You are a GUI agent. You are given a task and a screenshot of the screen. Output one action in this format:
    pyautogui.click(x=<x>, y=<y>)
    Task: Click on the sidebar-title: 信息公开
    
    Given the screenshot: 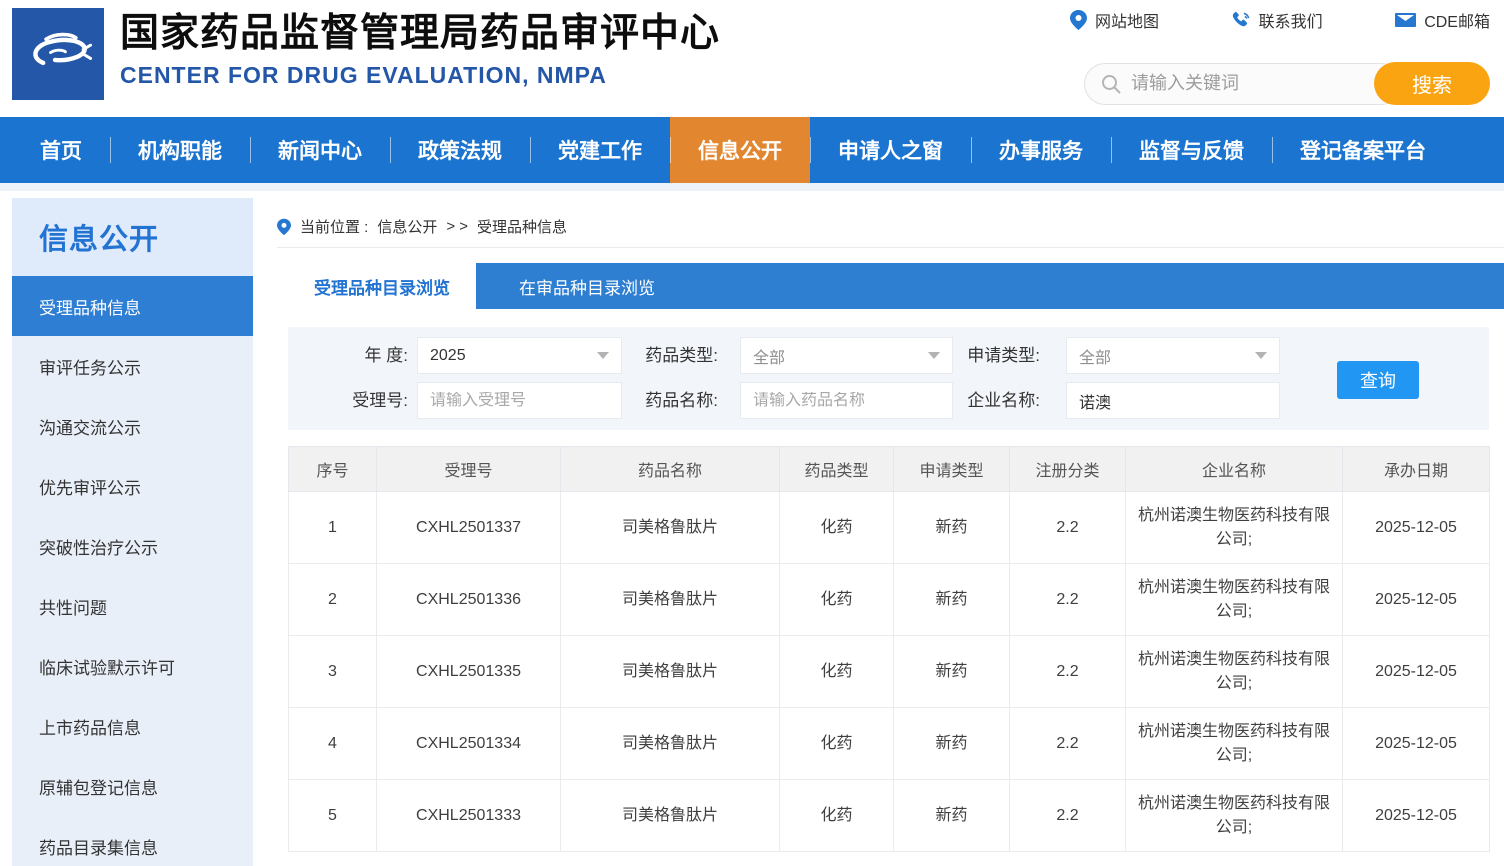 What is the action you would take?
    pyautogui.click(x=132, y=237)
    